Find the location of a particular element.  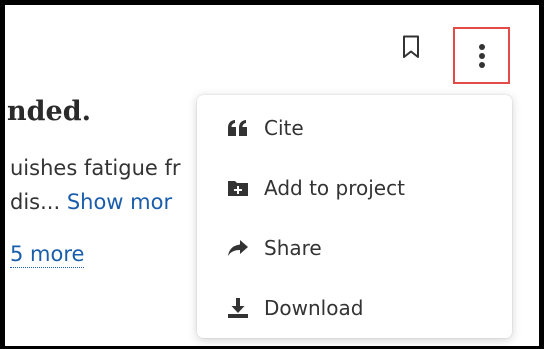

menu-item-download: Download is located at coordinates (354, 308).